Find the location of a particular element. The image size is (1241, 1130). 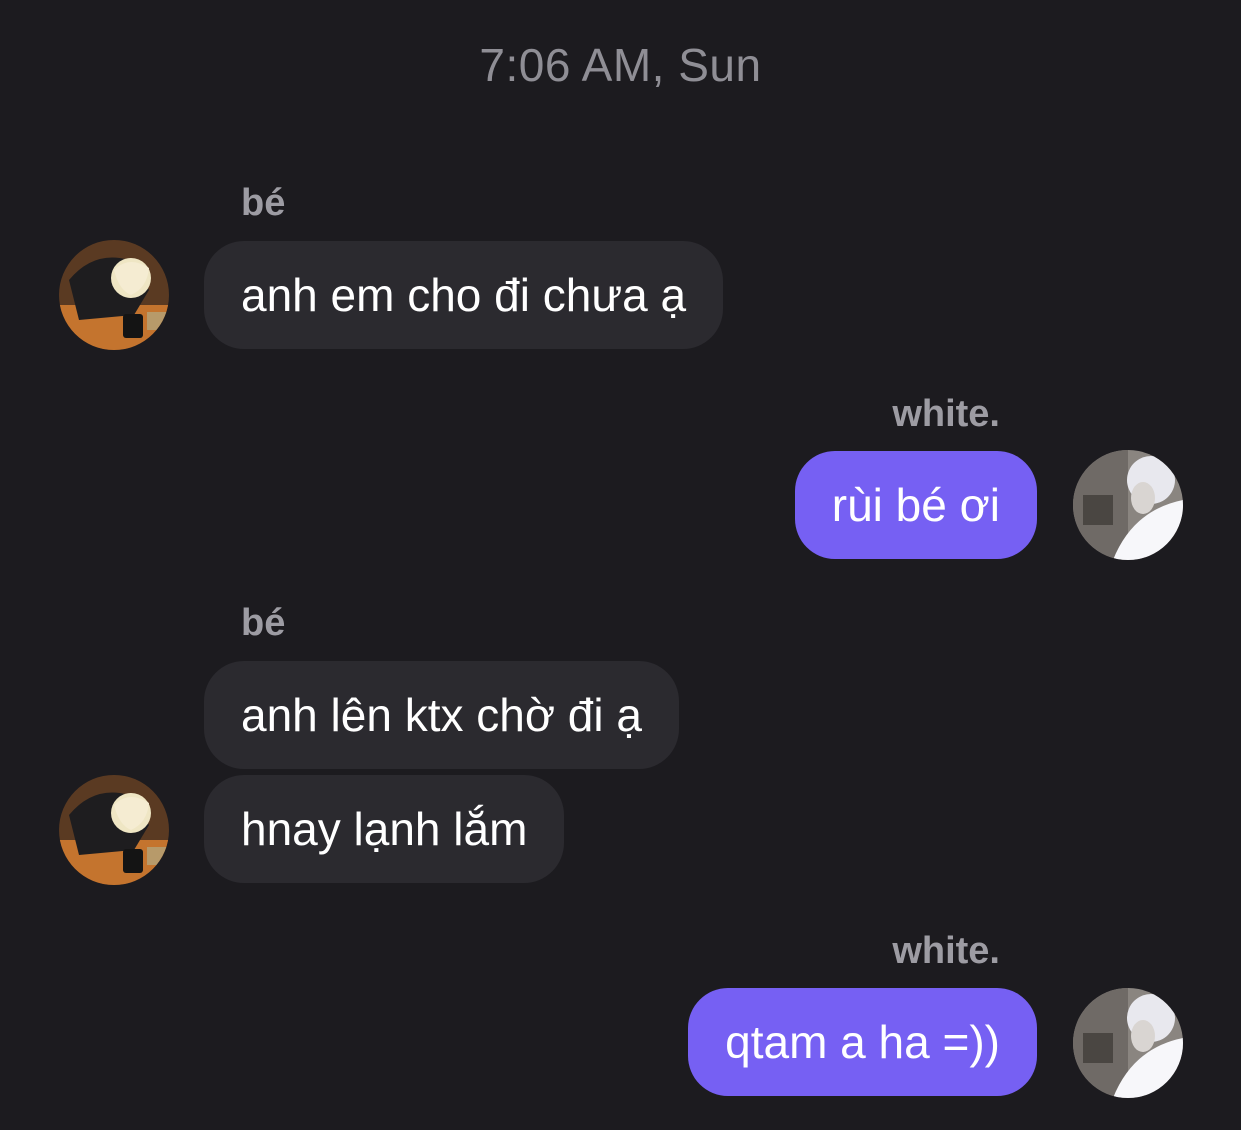

message-bubble-incoming: anh lên ktx chờ đi ạ is located at coordinates (441, 715).